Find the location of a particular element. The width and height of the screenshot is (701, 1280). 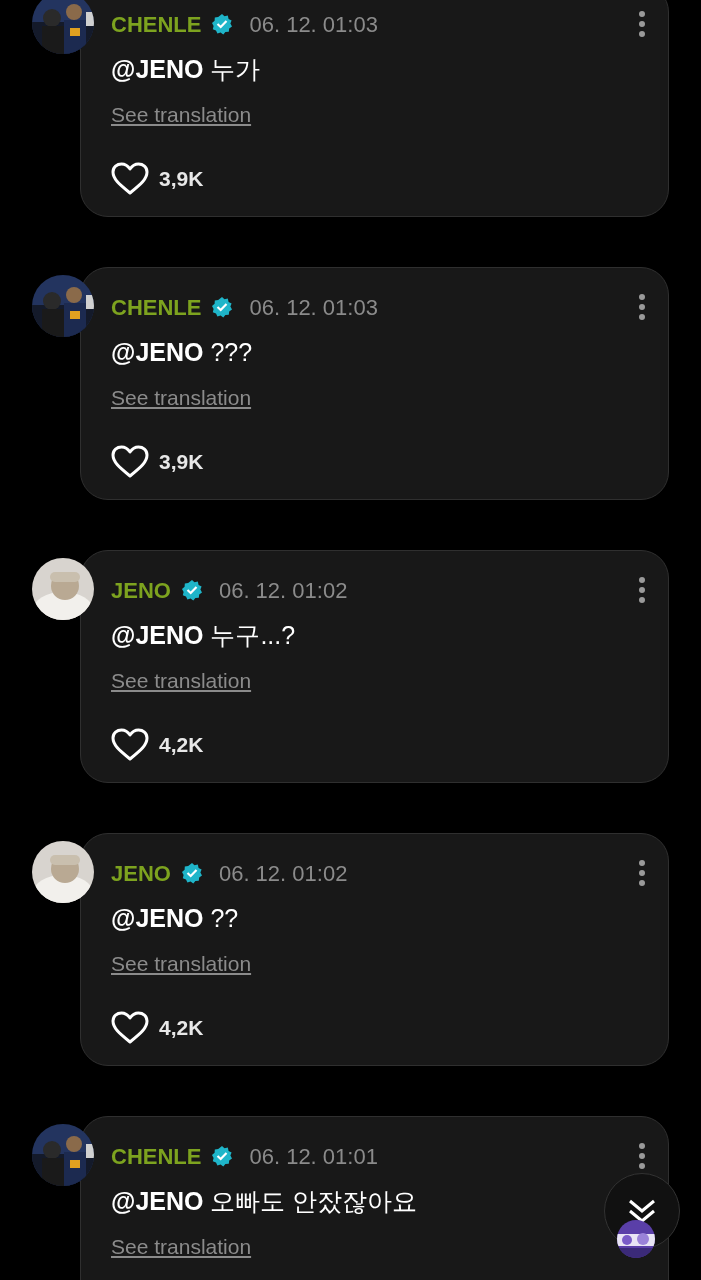

comment-text: @JENO ?? is located at coordinates (175, 918).